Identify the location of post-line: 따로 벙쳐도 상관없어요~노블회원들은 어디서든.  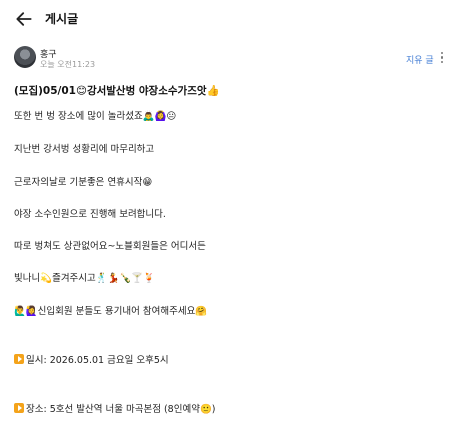
(110, 245).